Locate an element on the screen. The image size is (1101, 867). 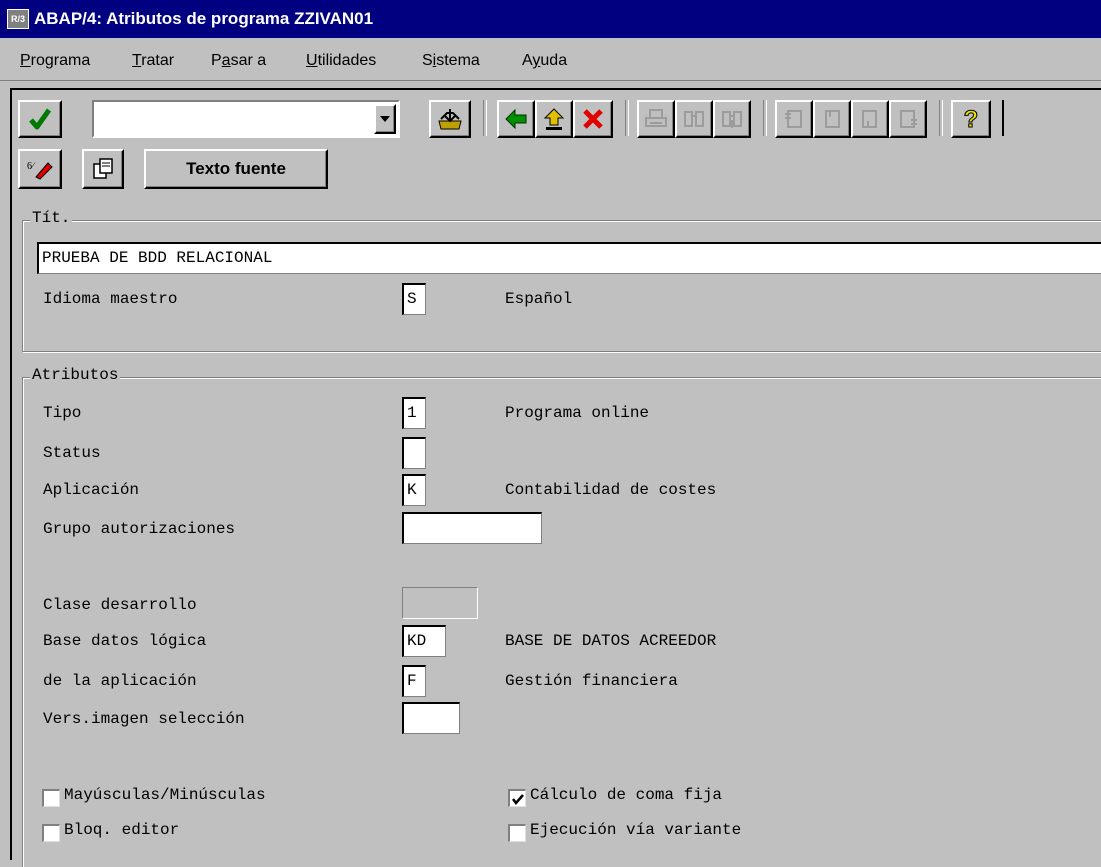
exit-button is located at coordinates (554, 119).